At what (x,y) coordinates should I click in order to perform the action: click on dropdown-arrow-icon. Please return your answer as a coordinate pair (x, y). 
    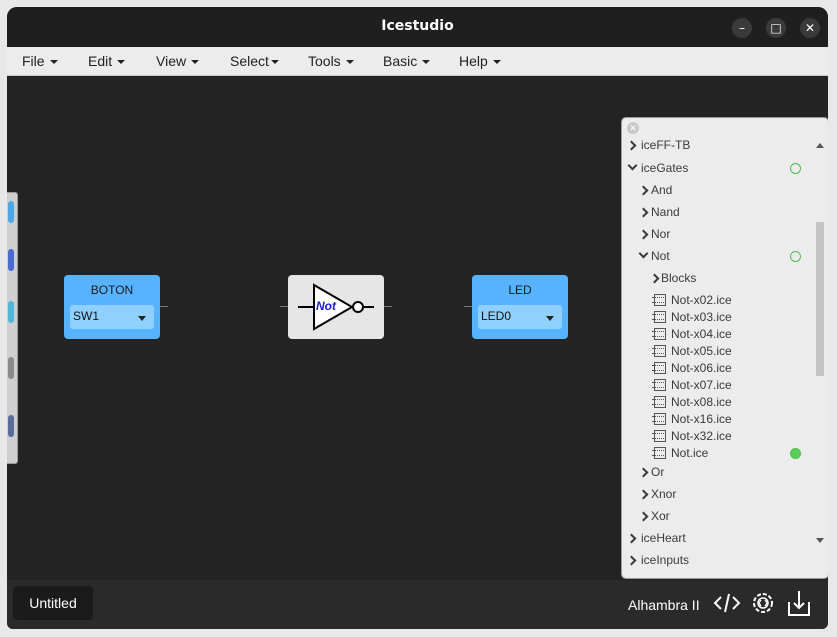
    Looking at the image, I should click on (550, 318).